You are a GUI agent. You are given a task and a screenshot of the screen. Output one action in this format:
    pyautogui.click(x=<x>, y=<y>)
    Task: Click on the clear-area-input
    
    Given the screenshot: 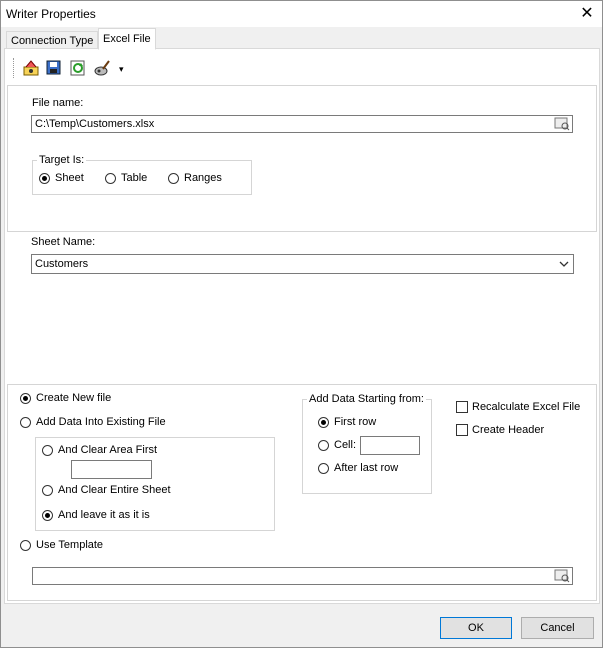 What is the action you would take?
    pyautogui.click(x=111, y=469)
    